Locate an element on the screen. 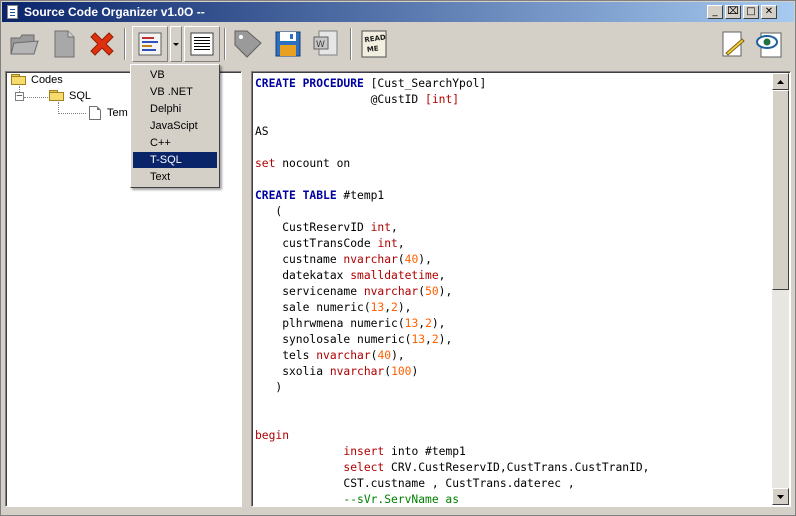 This screenshot has height=516, width=796. eye-icon is located at coordinates (769, 45).